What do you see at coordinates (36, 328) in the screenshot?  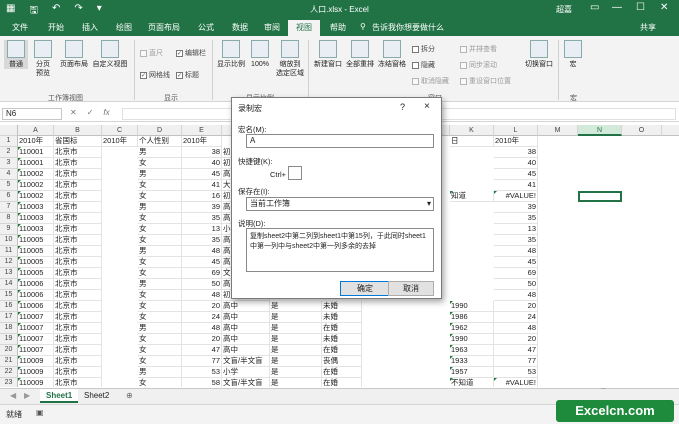 I see `table-cell: 110007` at bounding box center [36, 328].